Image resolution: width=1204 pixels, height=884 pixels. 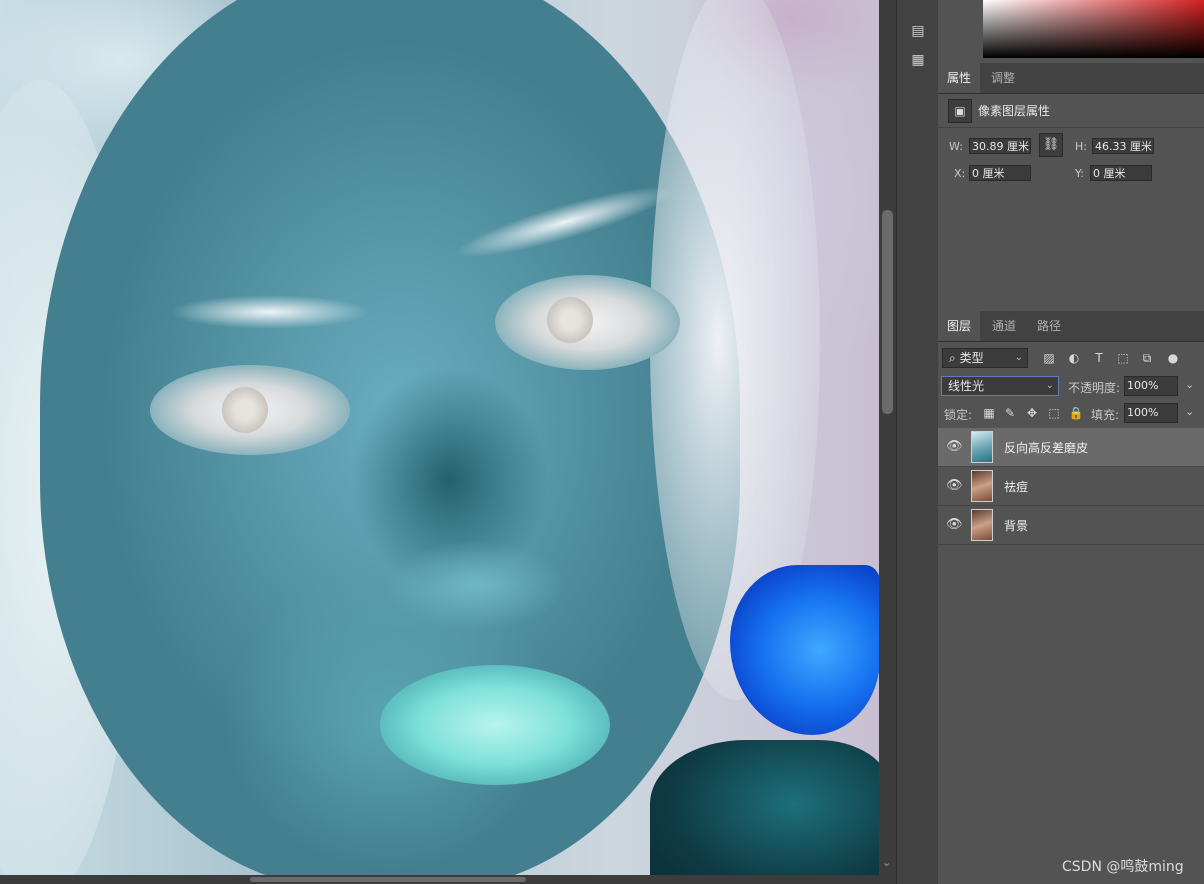 I want to click on height-field: 46.33 厘米, so click(x=1123, y=146).